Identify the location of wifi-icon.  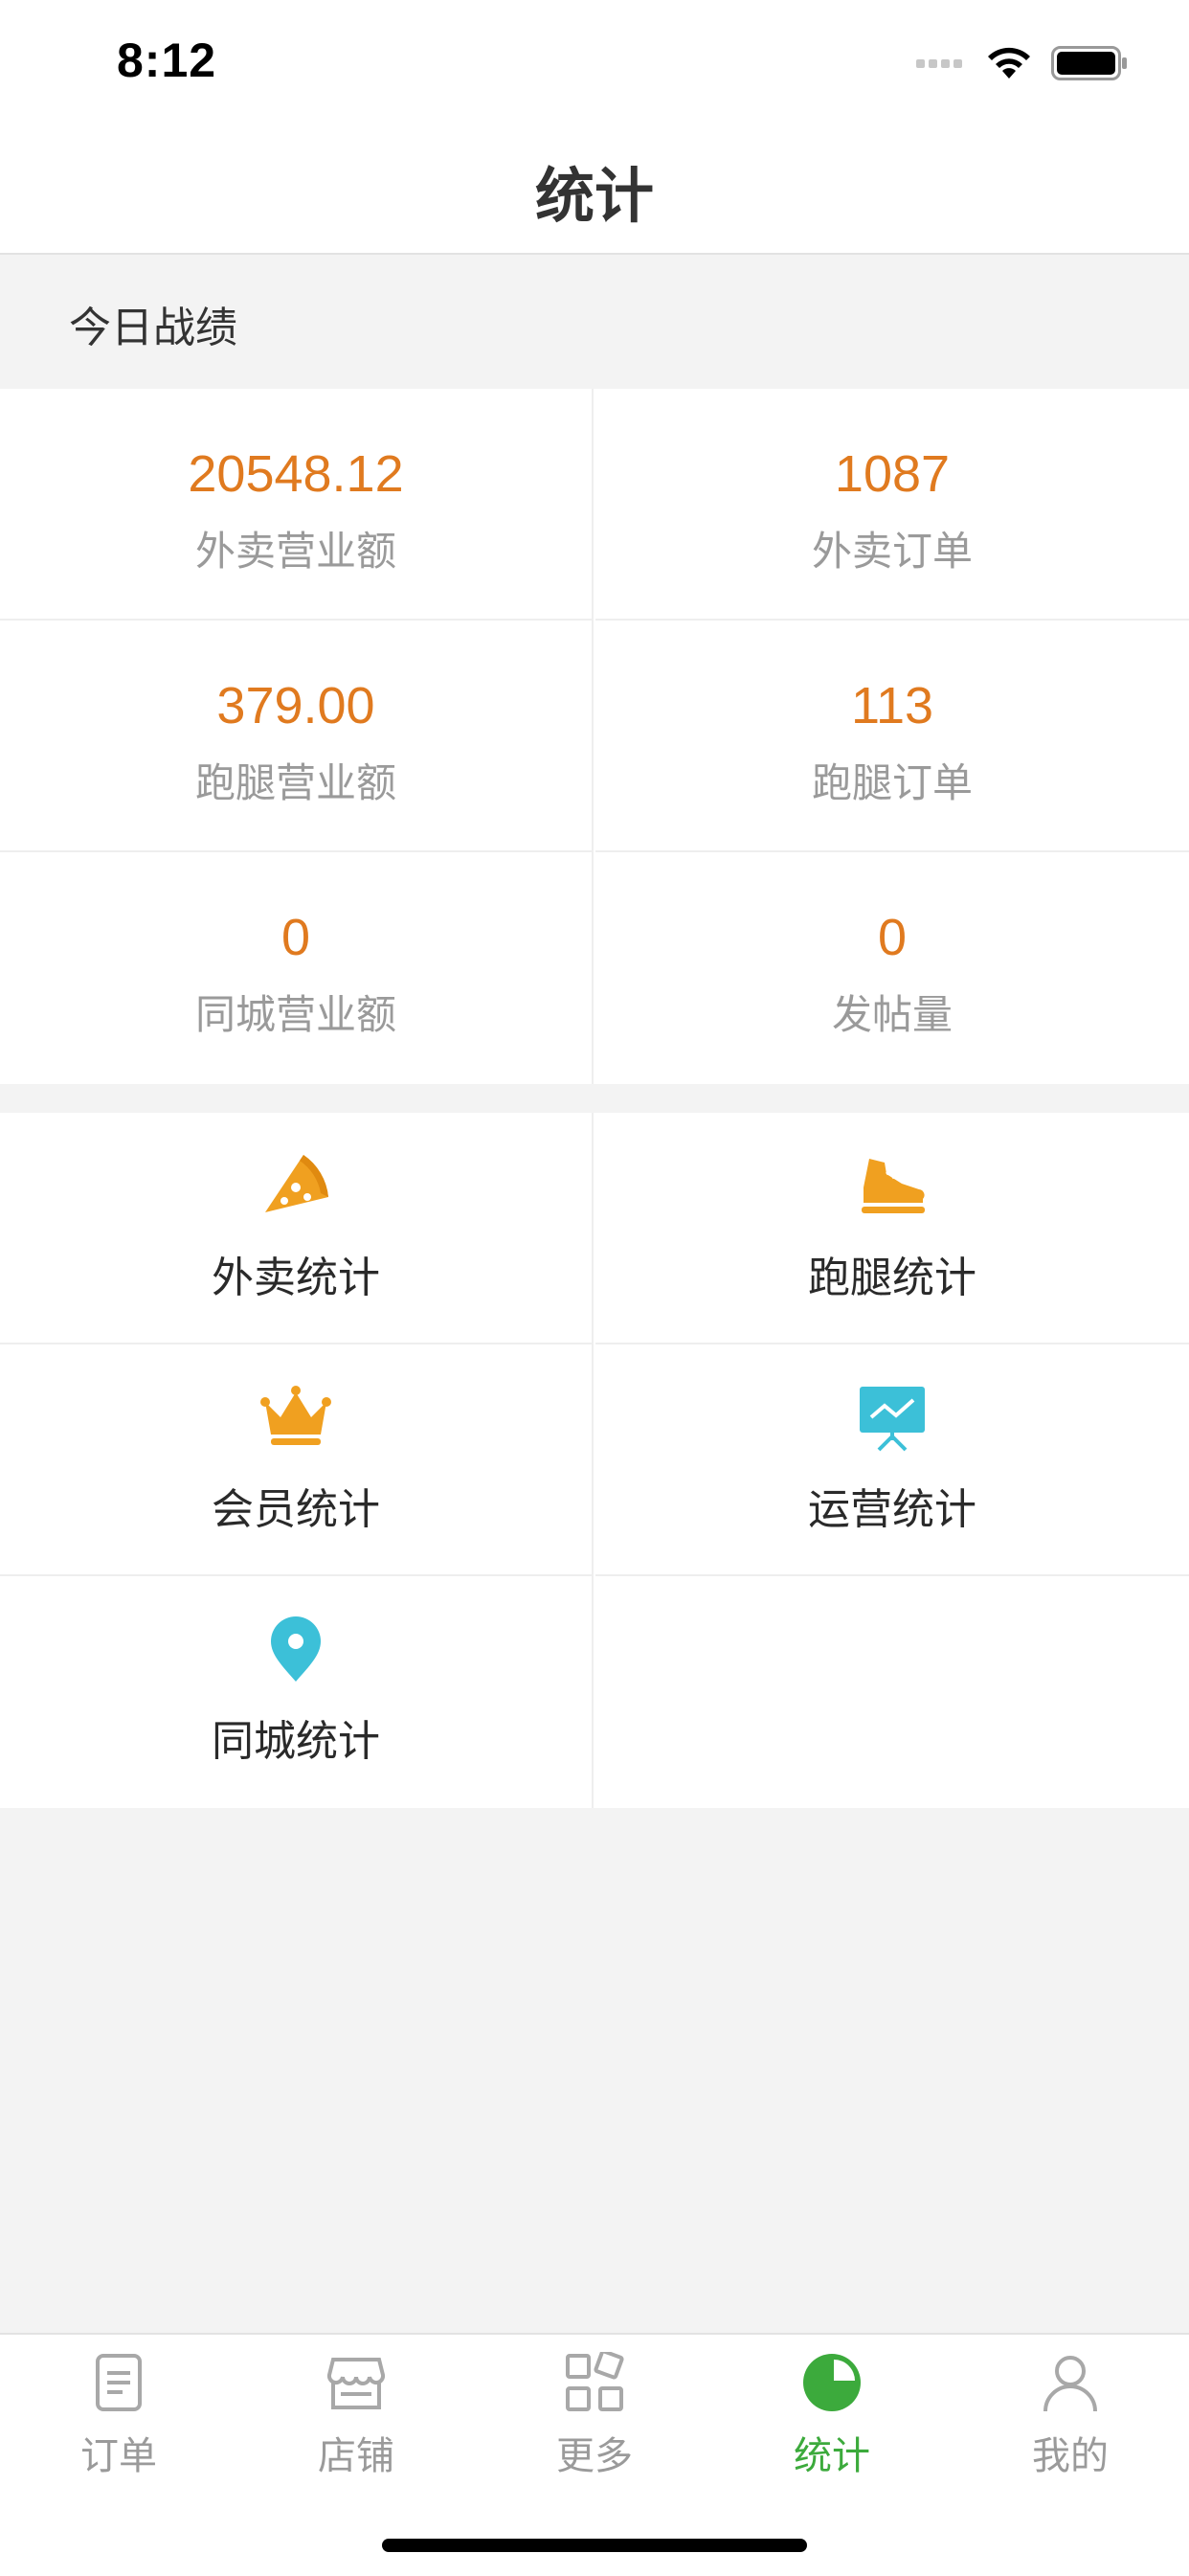
(1009, 63).